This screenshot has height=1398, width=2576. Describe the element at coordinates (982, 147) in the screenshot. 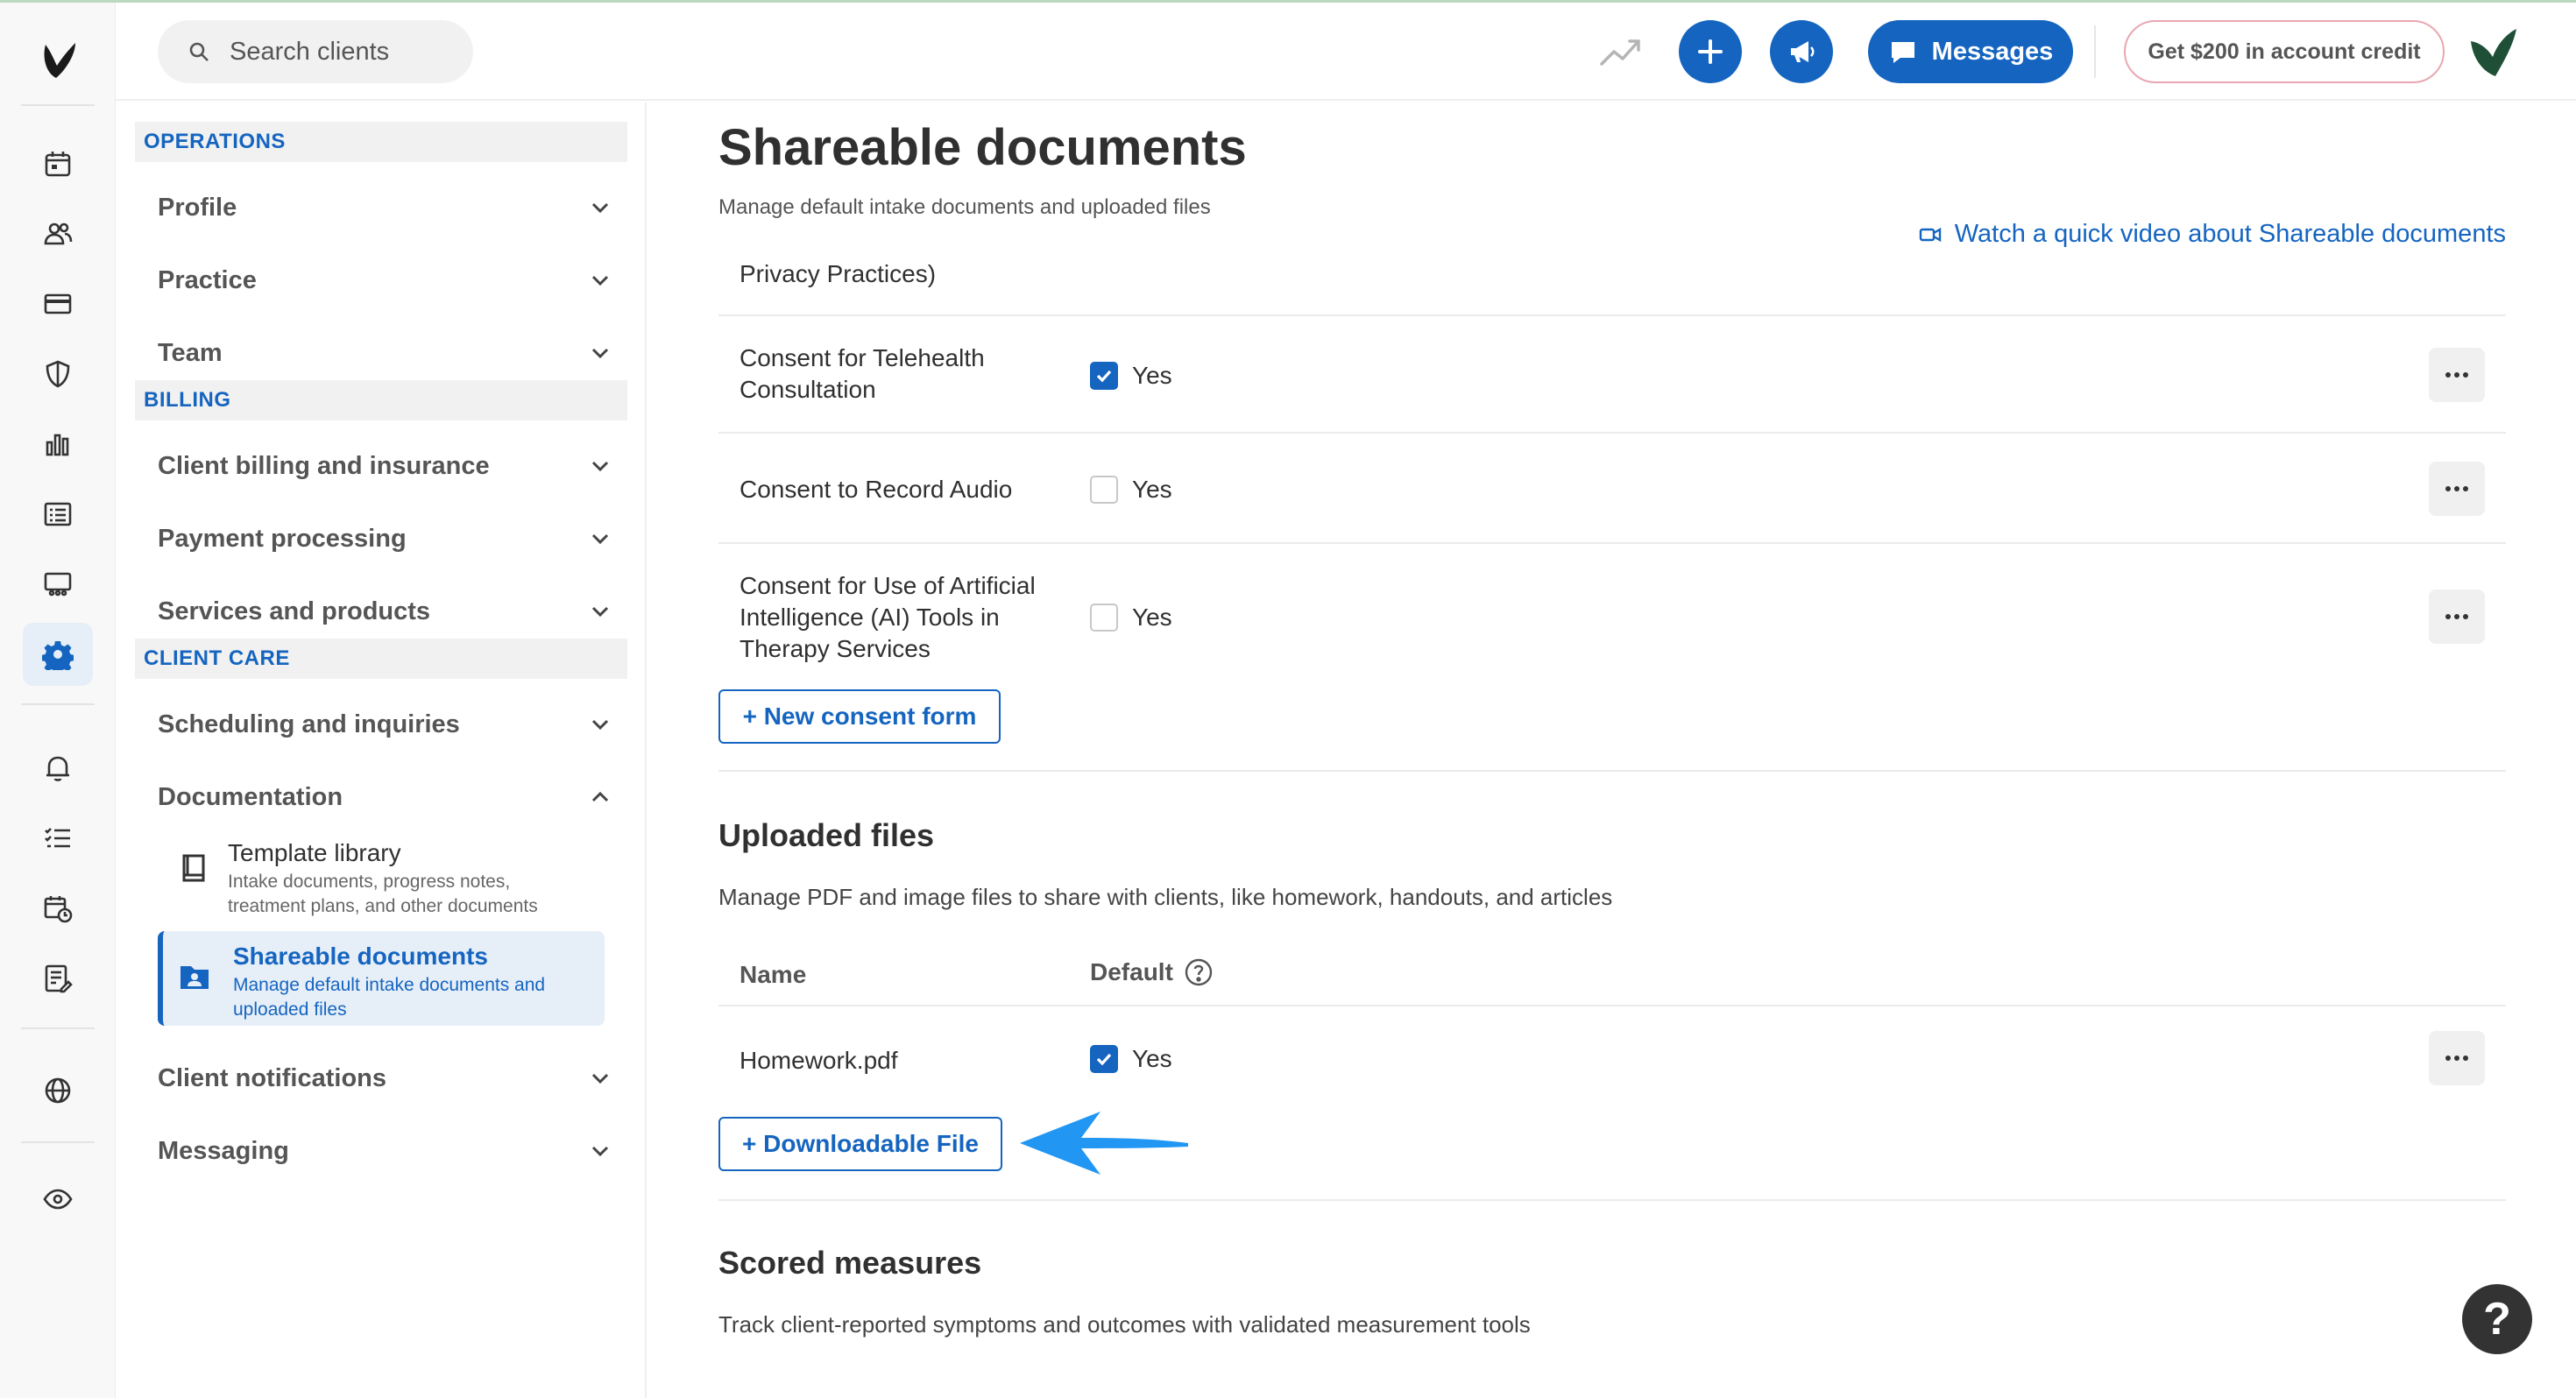

I see `page-title: Shareable documents` at that location.